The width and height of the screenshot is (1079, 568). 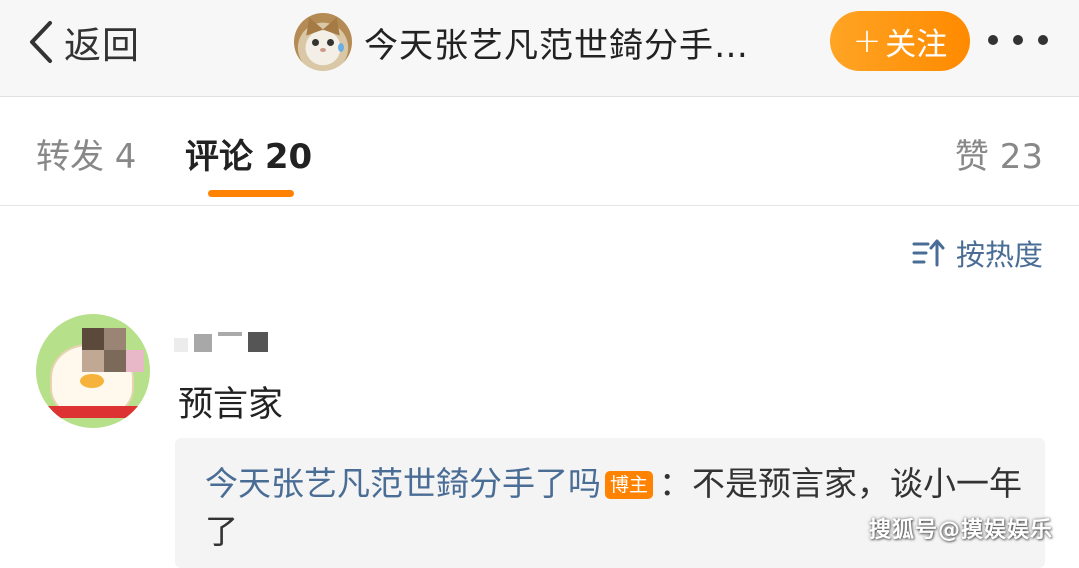 I want to click on plus-icon: +, so click(x=867, y=41).